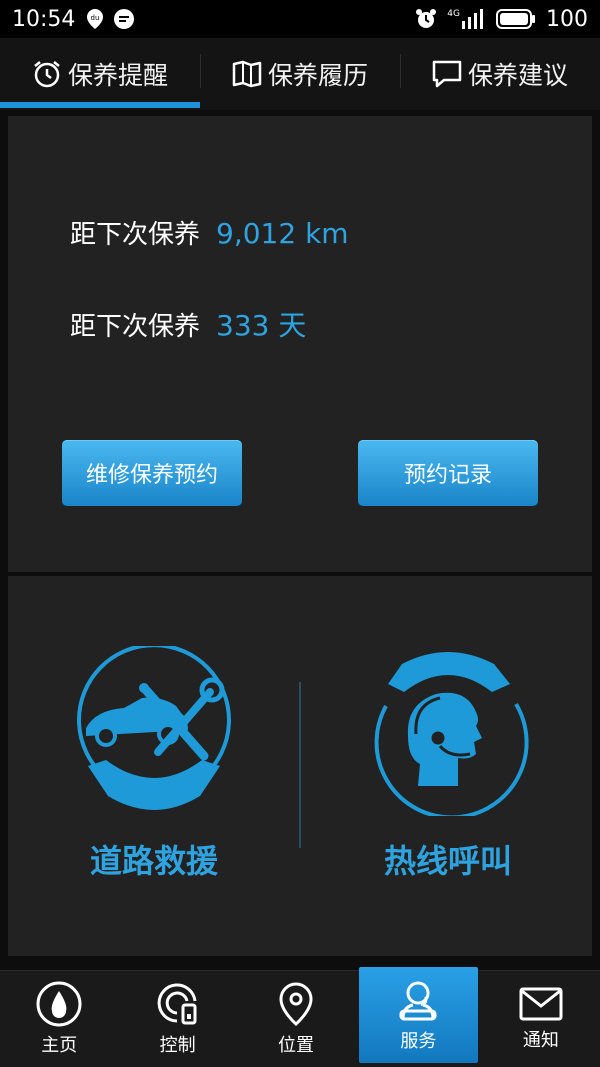  Describe the element at coordinates (466, 19) in the screenshot. I see `signal-icon: 4G` at that location.